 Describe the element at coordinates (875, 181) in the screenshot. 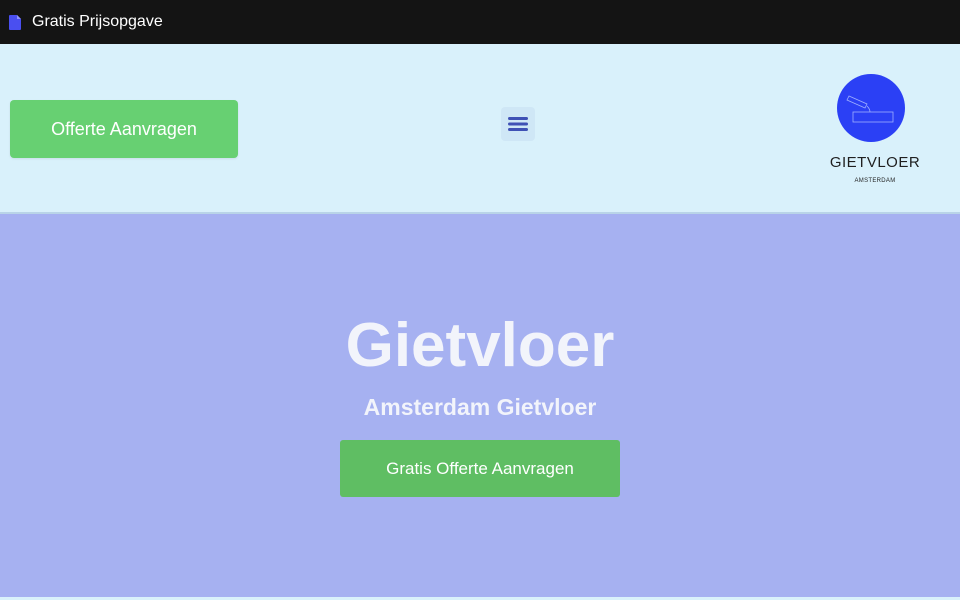

I see `logo-subtitle: AMSTERDAM` at that location.